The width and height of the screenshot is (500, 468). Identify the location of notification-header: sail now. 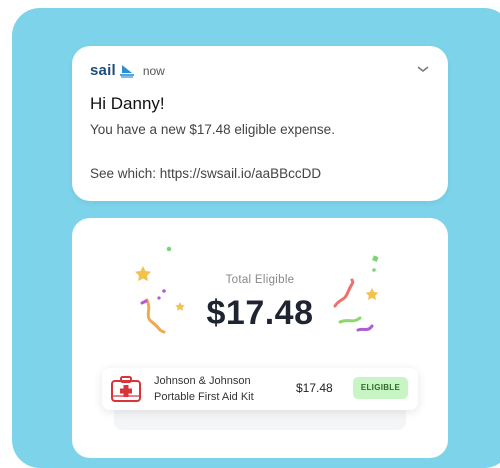
(127, 70).